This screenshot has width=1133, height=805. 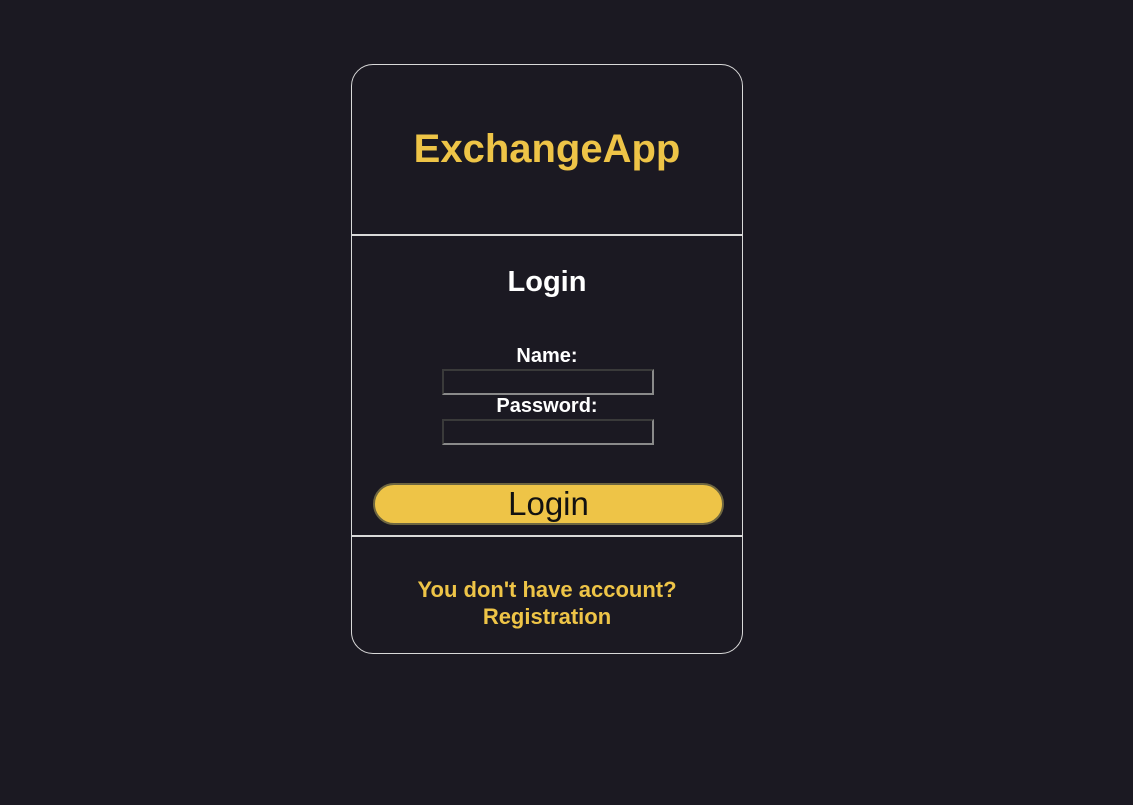 I want to click on registration-link: Registration, so click(x=547, y=617).